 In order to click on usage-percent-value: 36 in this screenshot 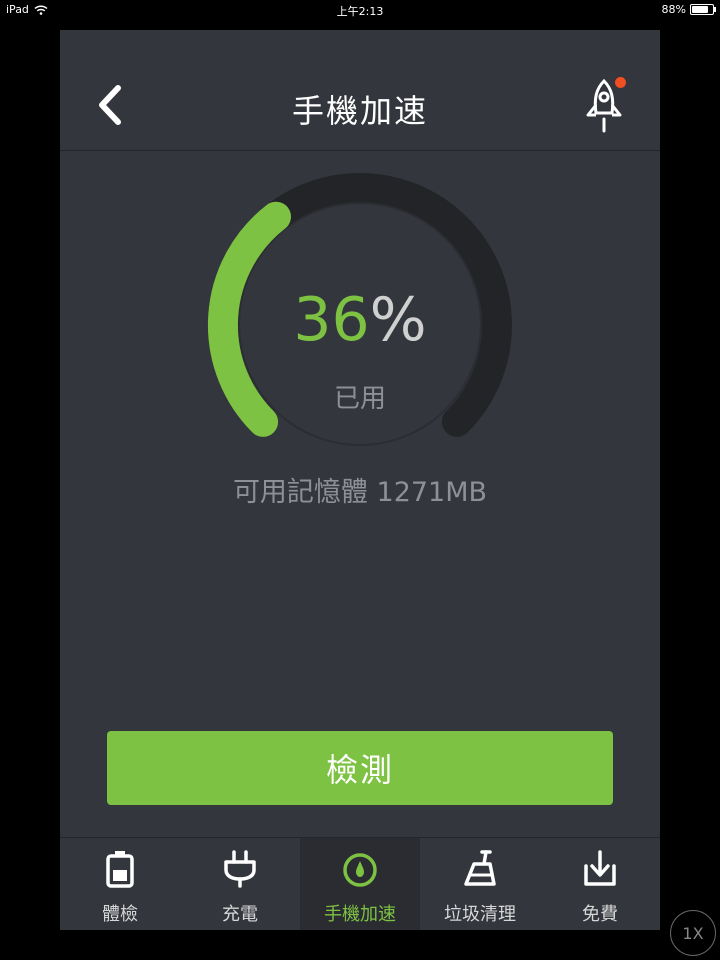, I will do `click(331, 320)`.